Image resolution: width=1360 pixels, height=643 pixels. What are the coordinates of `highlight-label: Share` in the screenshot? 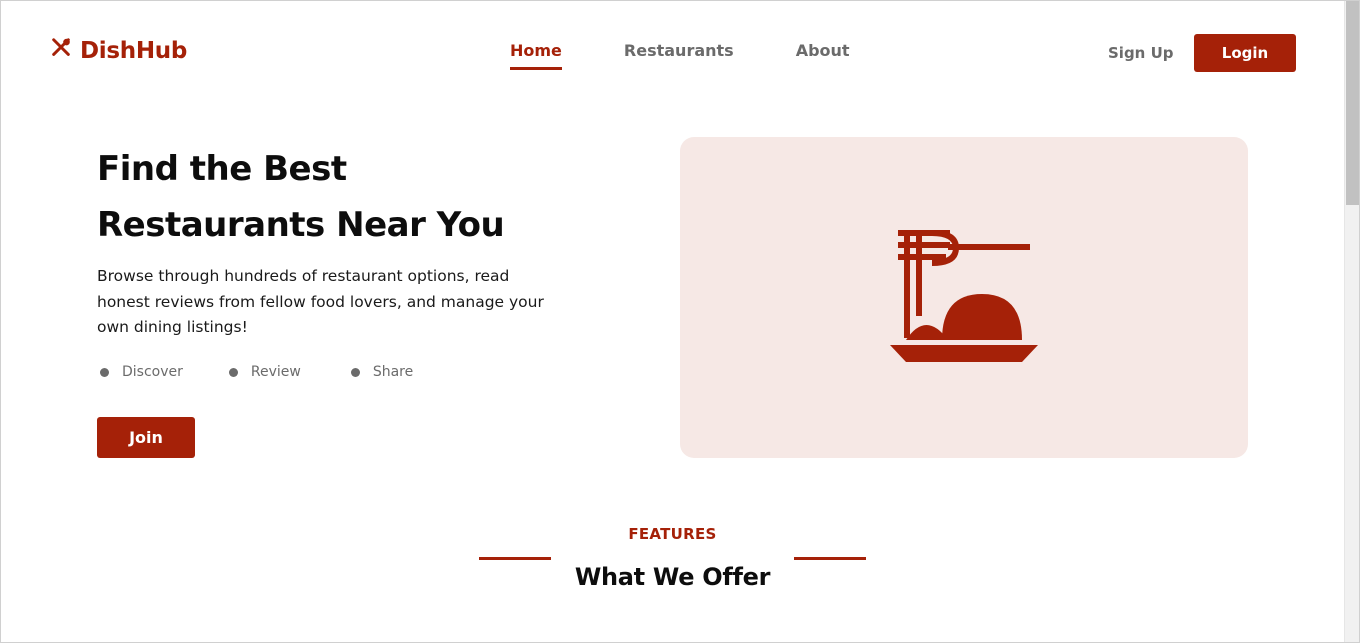 It's located at (393, 372).